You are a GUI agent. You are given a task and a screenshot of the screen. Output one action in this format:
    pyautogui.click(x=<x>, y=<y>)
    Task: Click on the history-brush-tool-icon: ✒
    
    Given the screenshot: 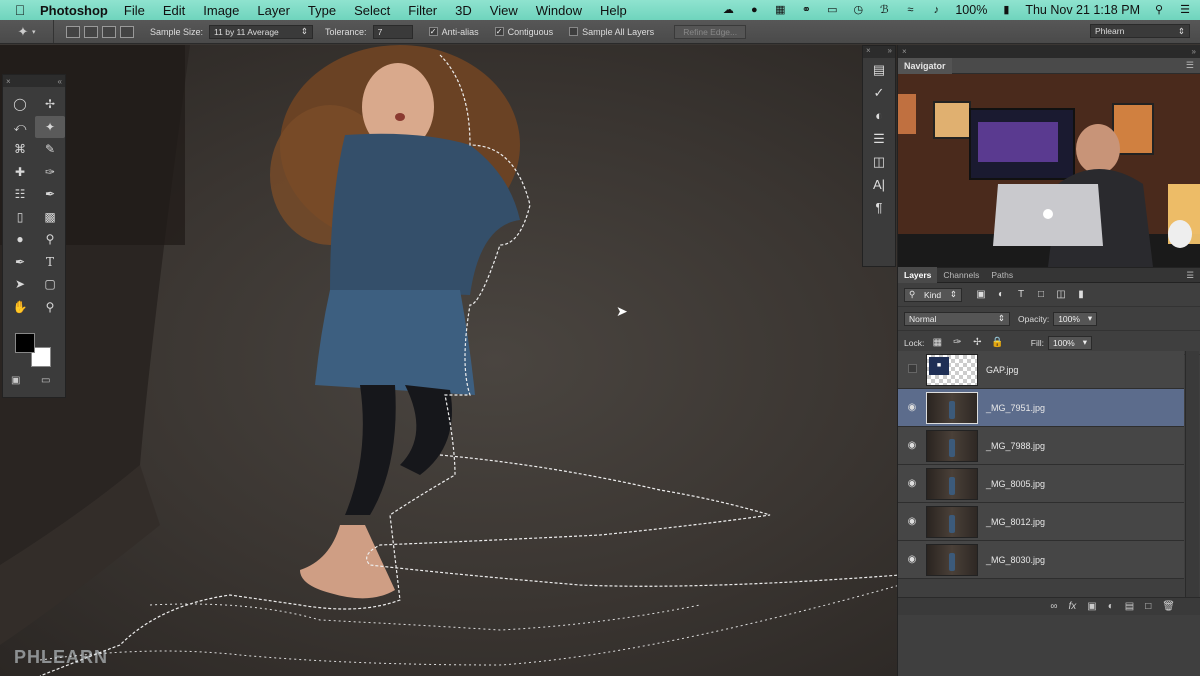 What is the action you would take?
    pyautogui.click(x=50, y=194)
    